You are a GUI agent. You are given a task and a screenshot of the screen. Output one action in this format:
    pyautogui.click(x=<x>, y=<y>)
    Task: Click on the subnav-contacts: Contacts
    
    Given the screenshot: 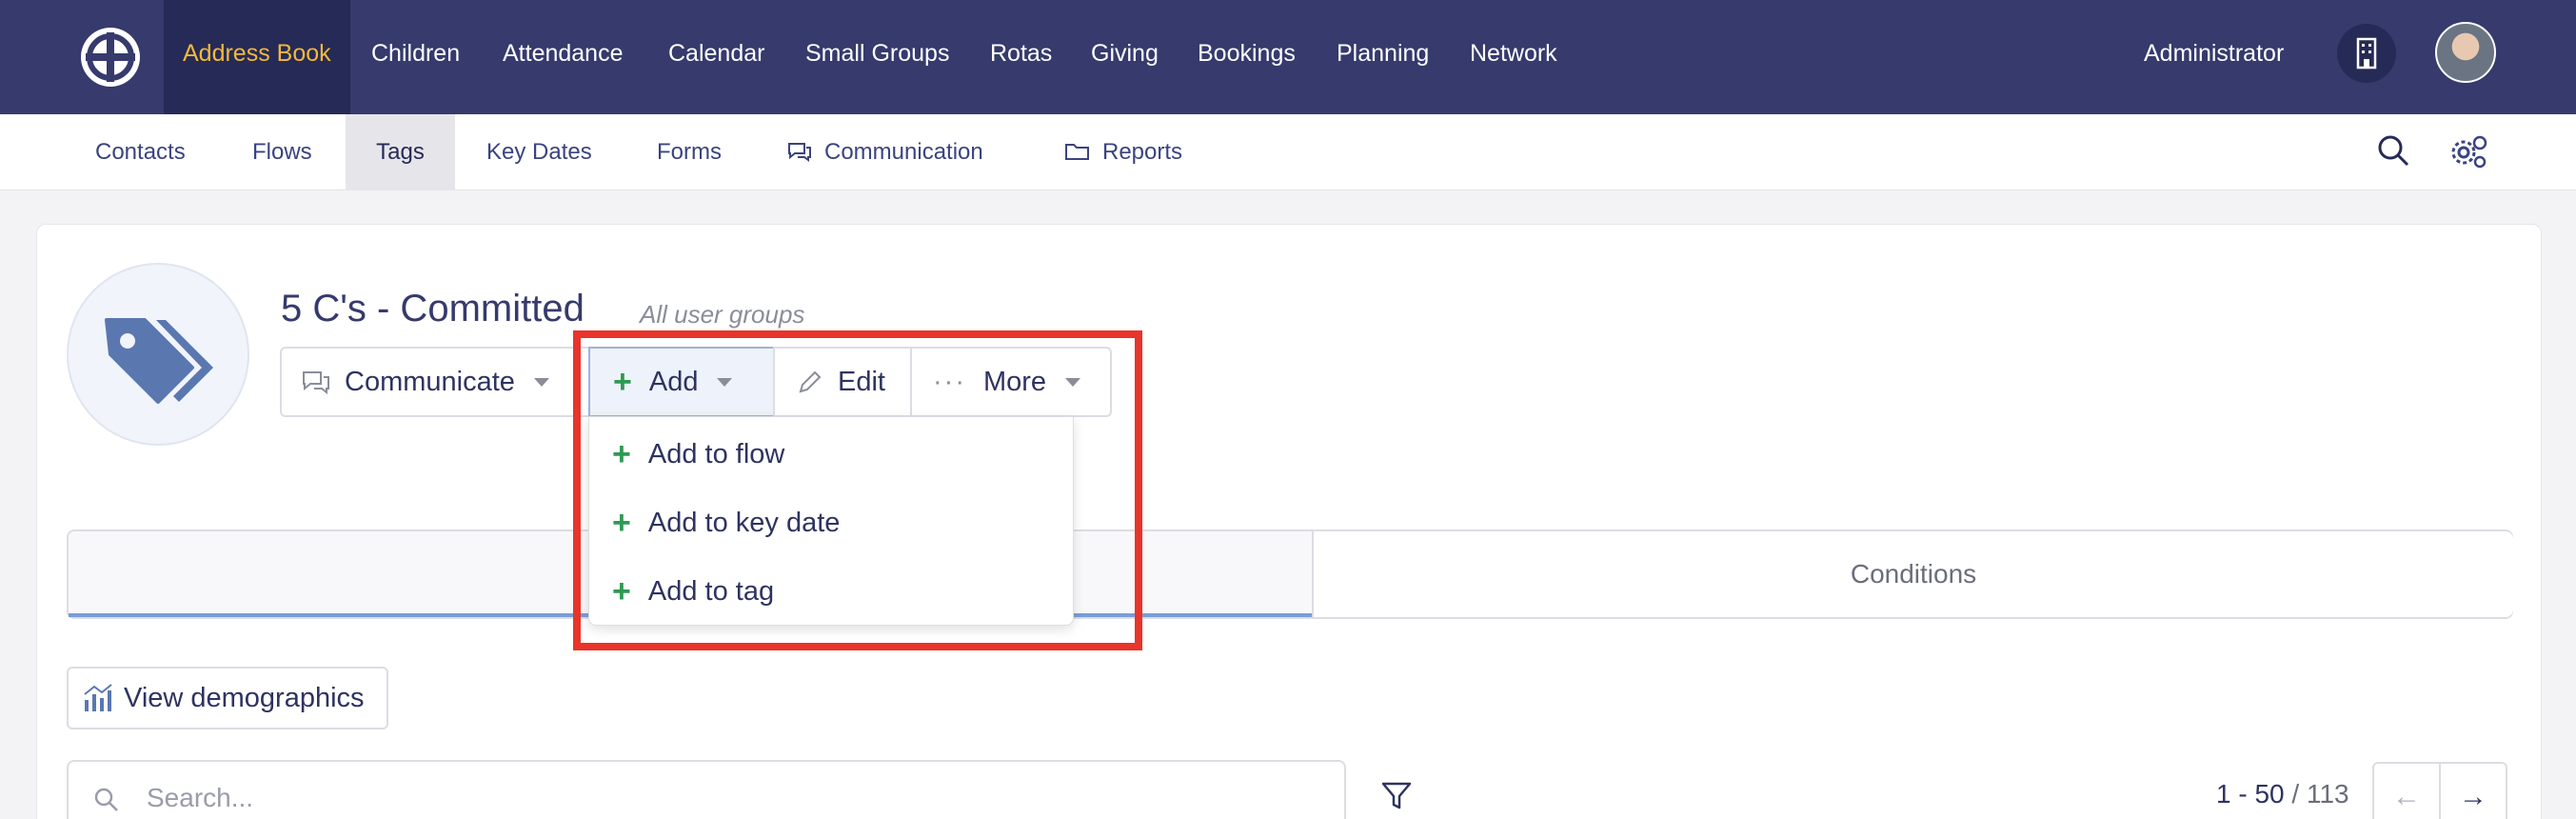 What is the action you would take?
    pyautogui.click(x=140, y=152)
    